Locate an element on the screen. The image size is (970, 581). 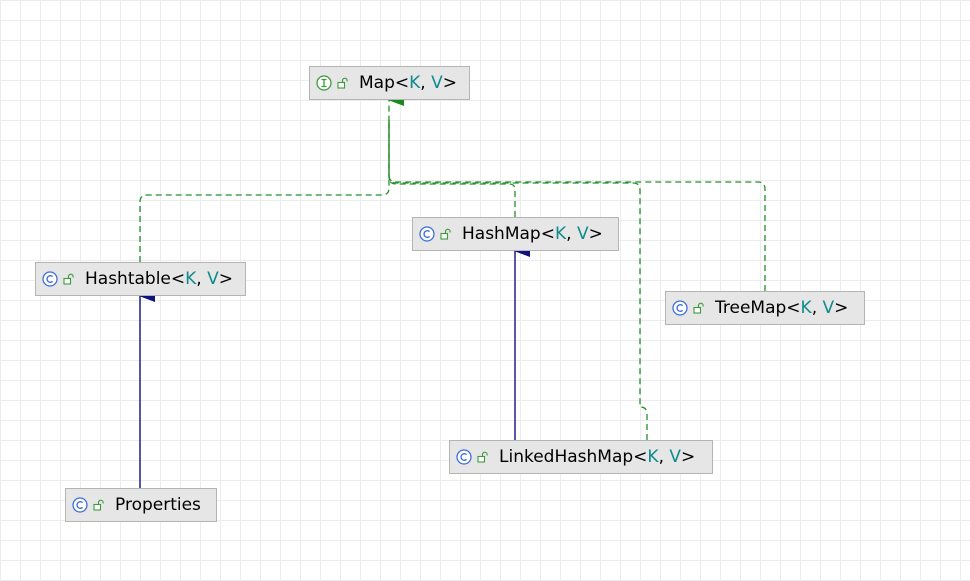
edge-hashmap-implements-map is located at coordinates (452, 168).